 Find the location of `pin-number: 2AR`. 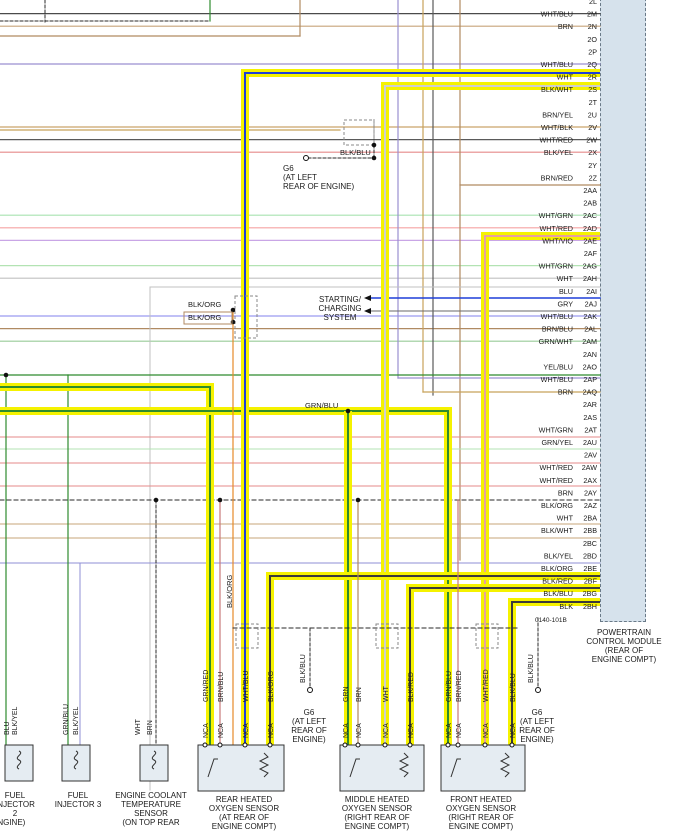

pin-number: 2AR is located at coordinates (590, 404).